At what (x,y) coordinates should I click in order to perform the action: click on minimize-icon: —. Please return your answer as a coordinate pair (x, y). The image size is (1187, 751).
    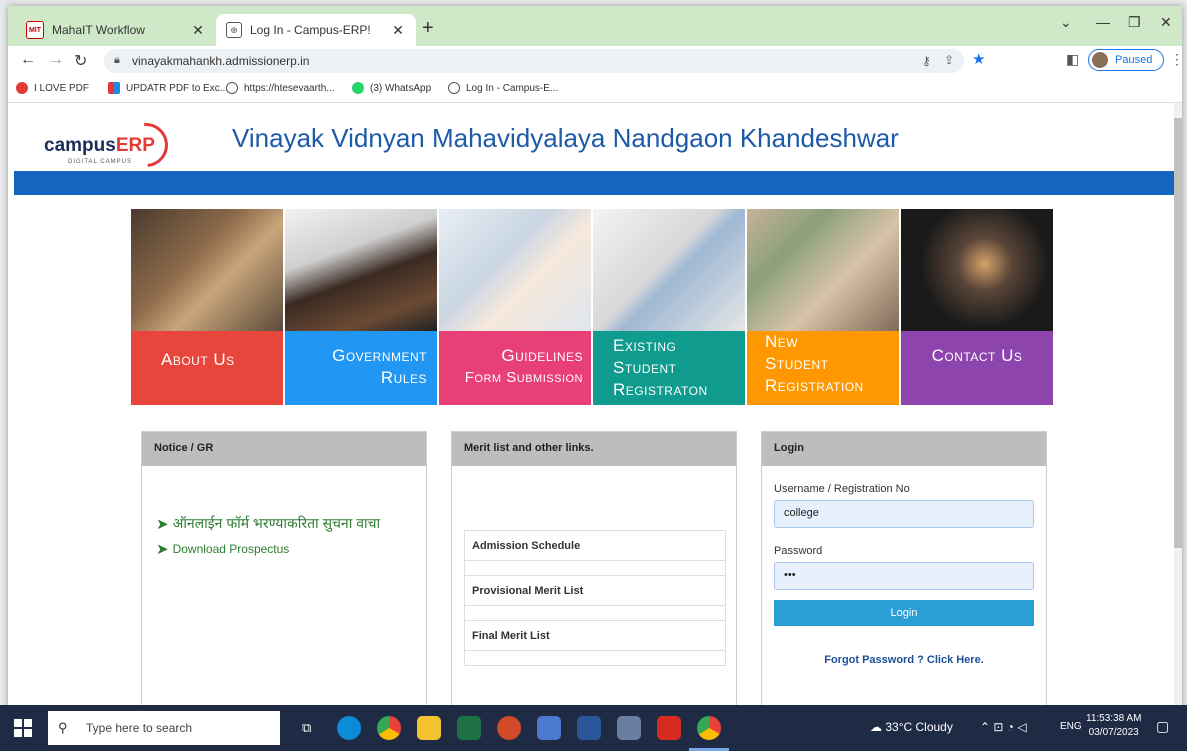
    Looking at the image, I should click on (1103, 22).